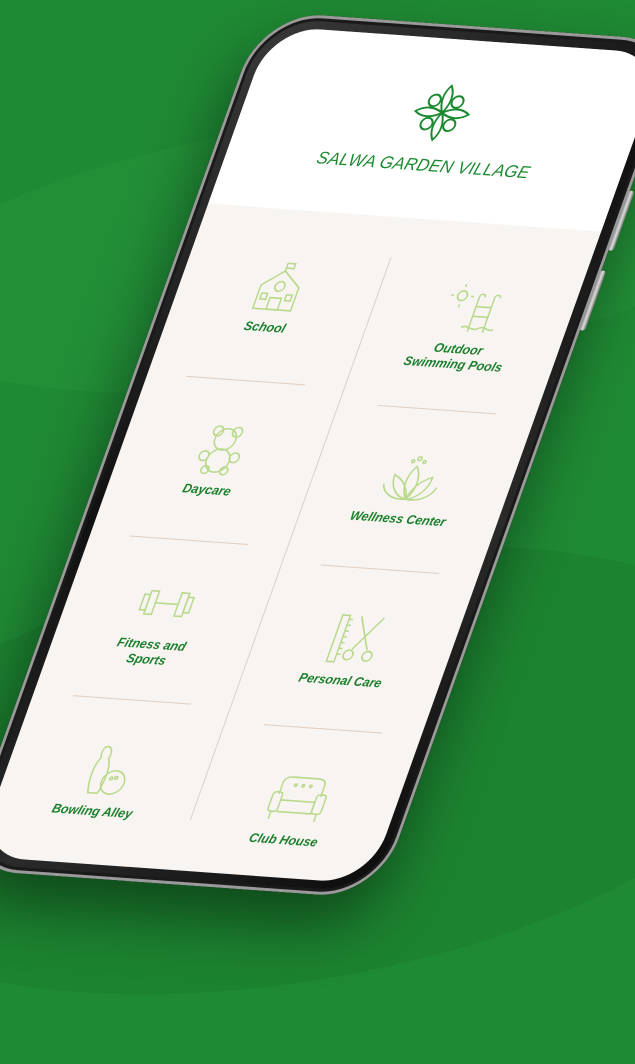  Describe the element at coordinates (220, 450) in the screenshot. I see `teddy-bear-icon` at that location.